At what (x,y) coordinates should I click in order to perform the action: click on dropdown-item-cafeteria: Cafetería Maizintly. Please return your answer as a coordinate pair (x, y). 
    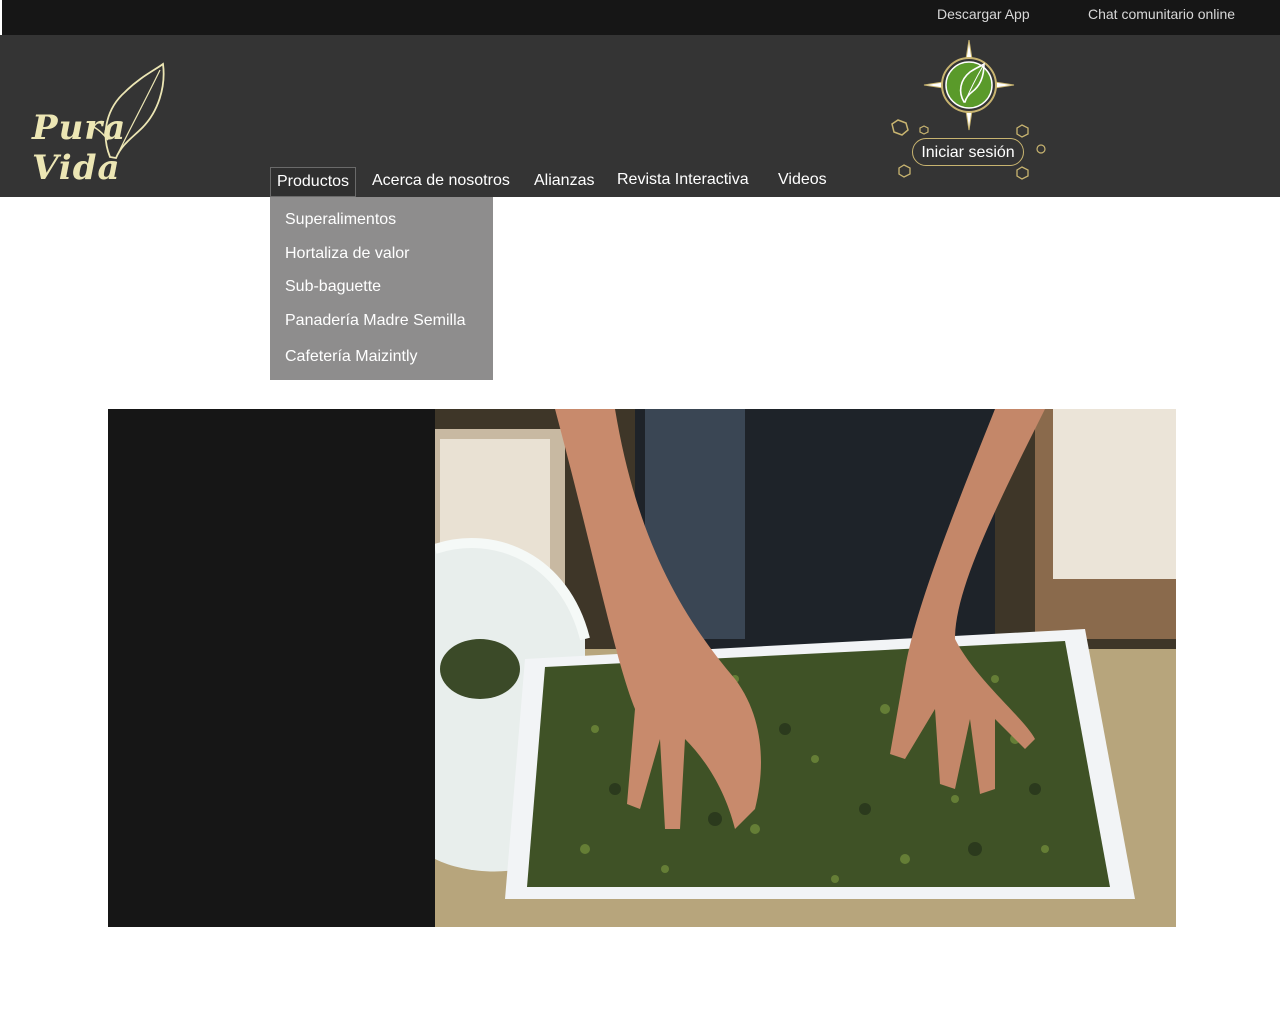
    Looking at the image, I should click on (351, 357).